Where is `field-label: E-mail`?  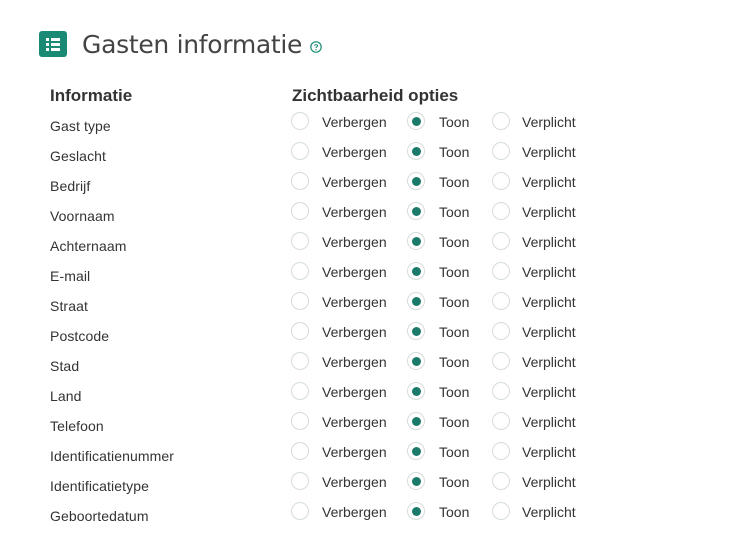
field-label: E-mail is located at coordinates (70, 276).